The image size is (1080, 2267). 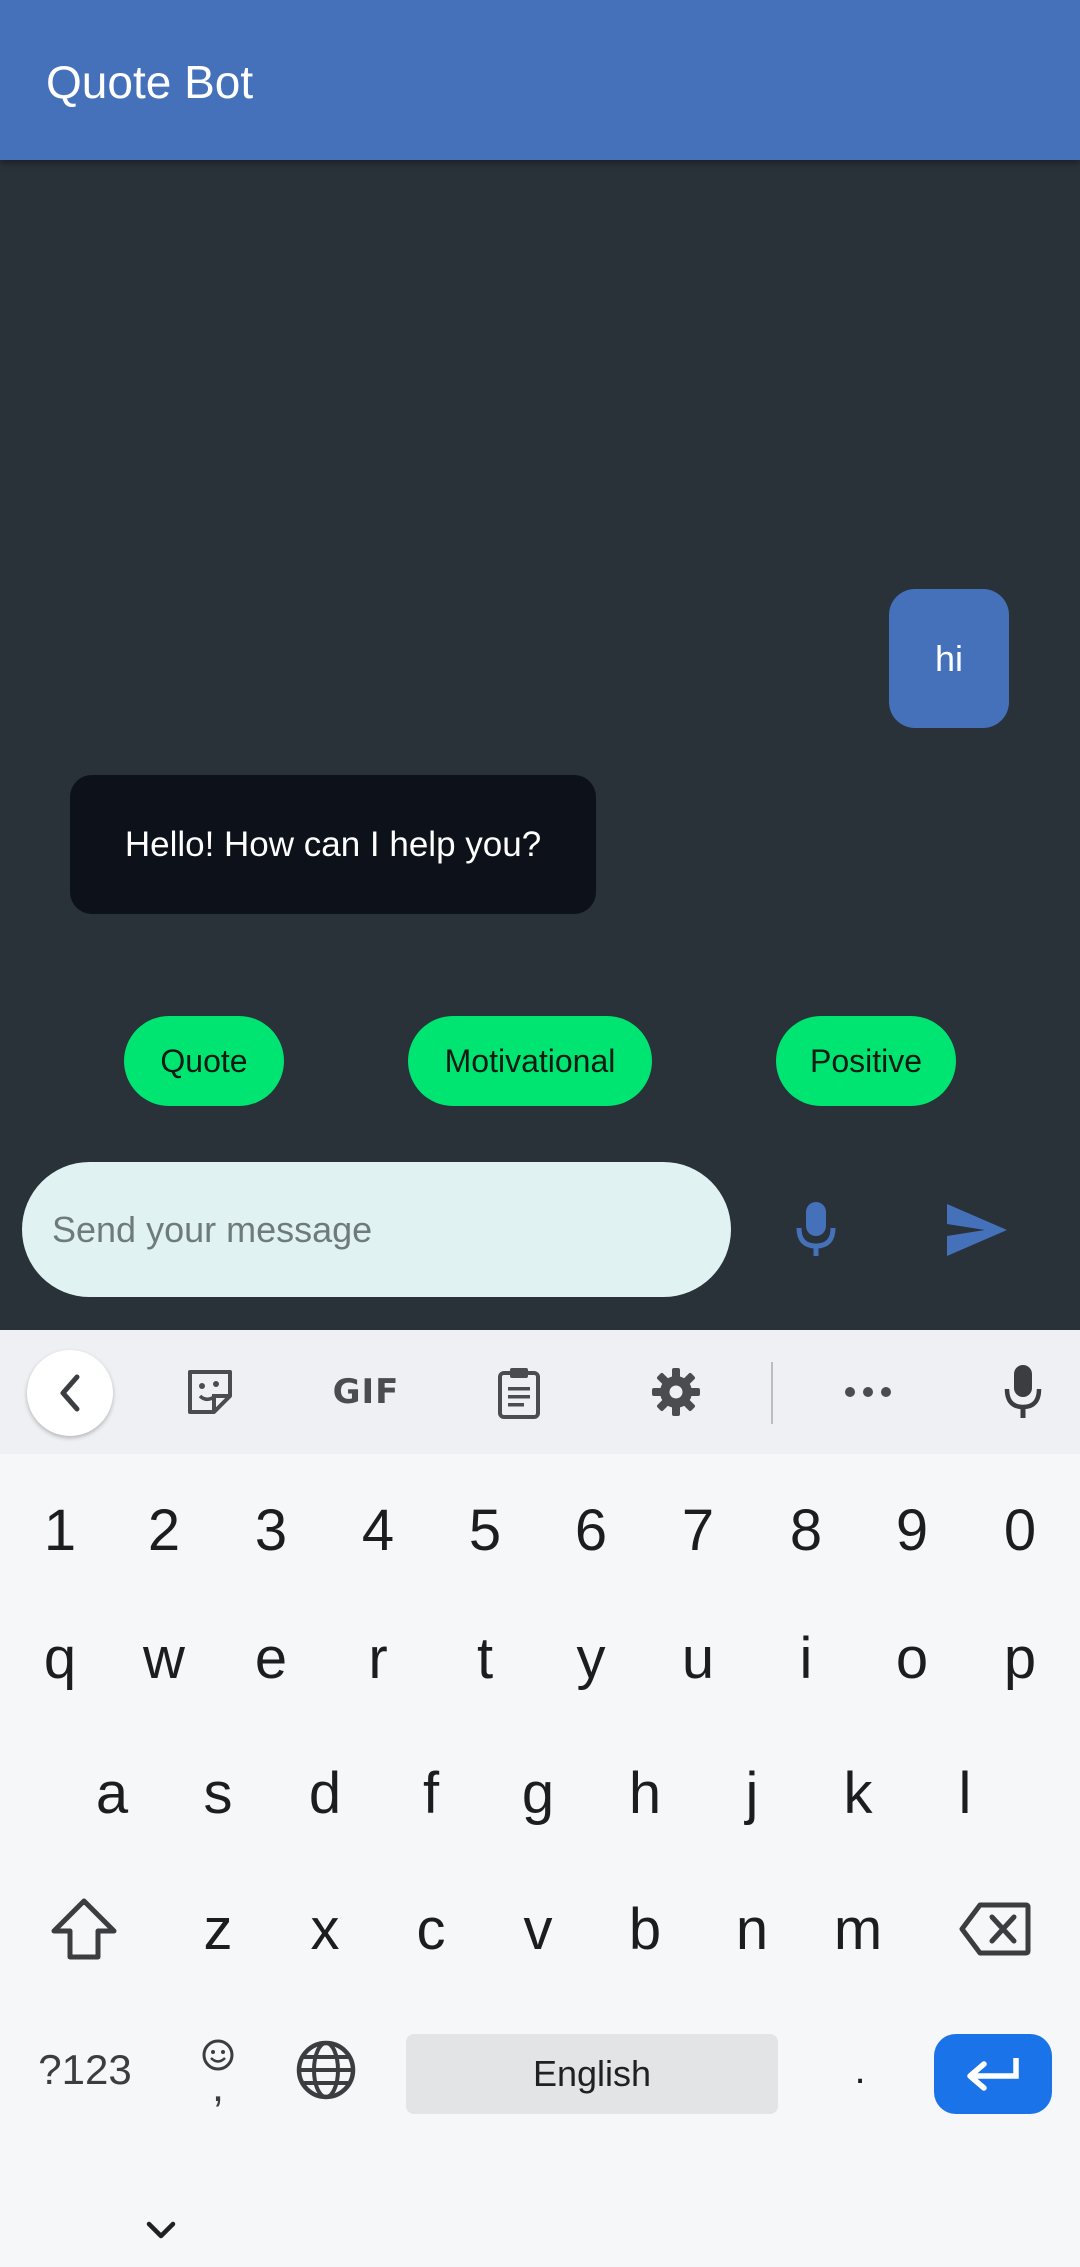 What do you see at coordinates (752, 1793) in the screenshot?
I see `key-j: j` at bounding box center [752, 1793].